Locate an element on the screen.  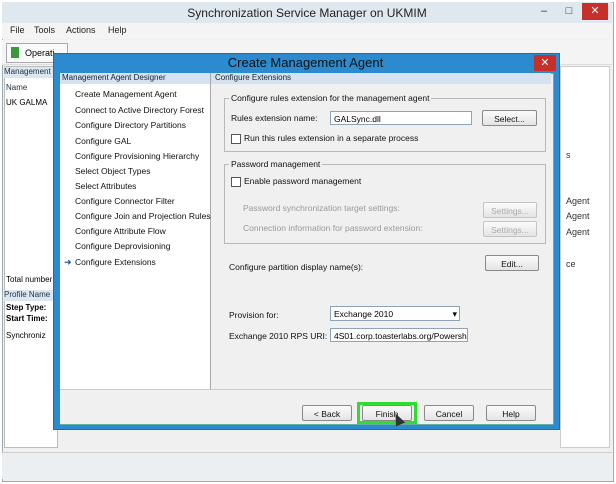
rps-uri-label: Exchange 2010 RPS URI: is located at coordinates (278, 336).